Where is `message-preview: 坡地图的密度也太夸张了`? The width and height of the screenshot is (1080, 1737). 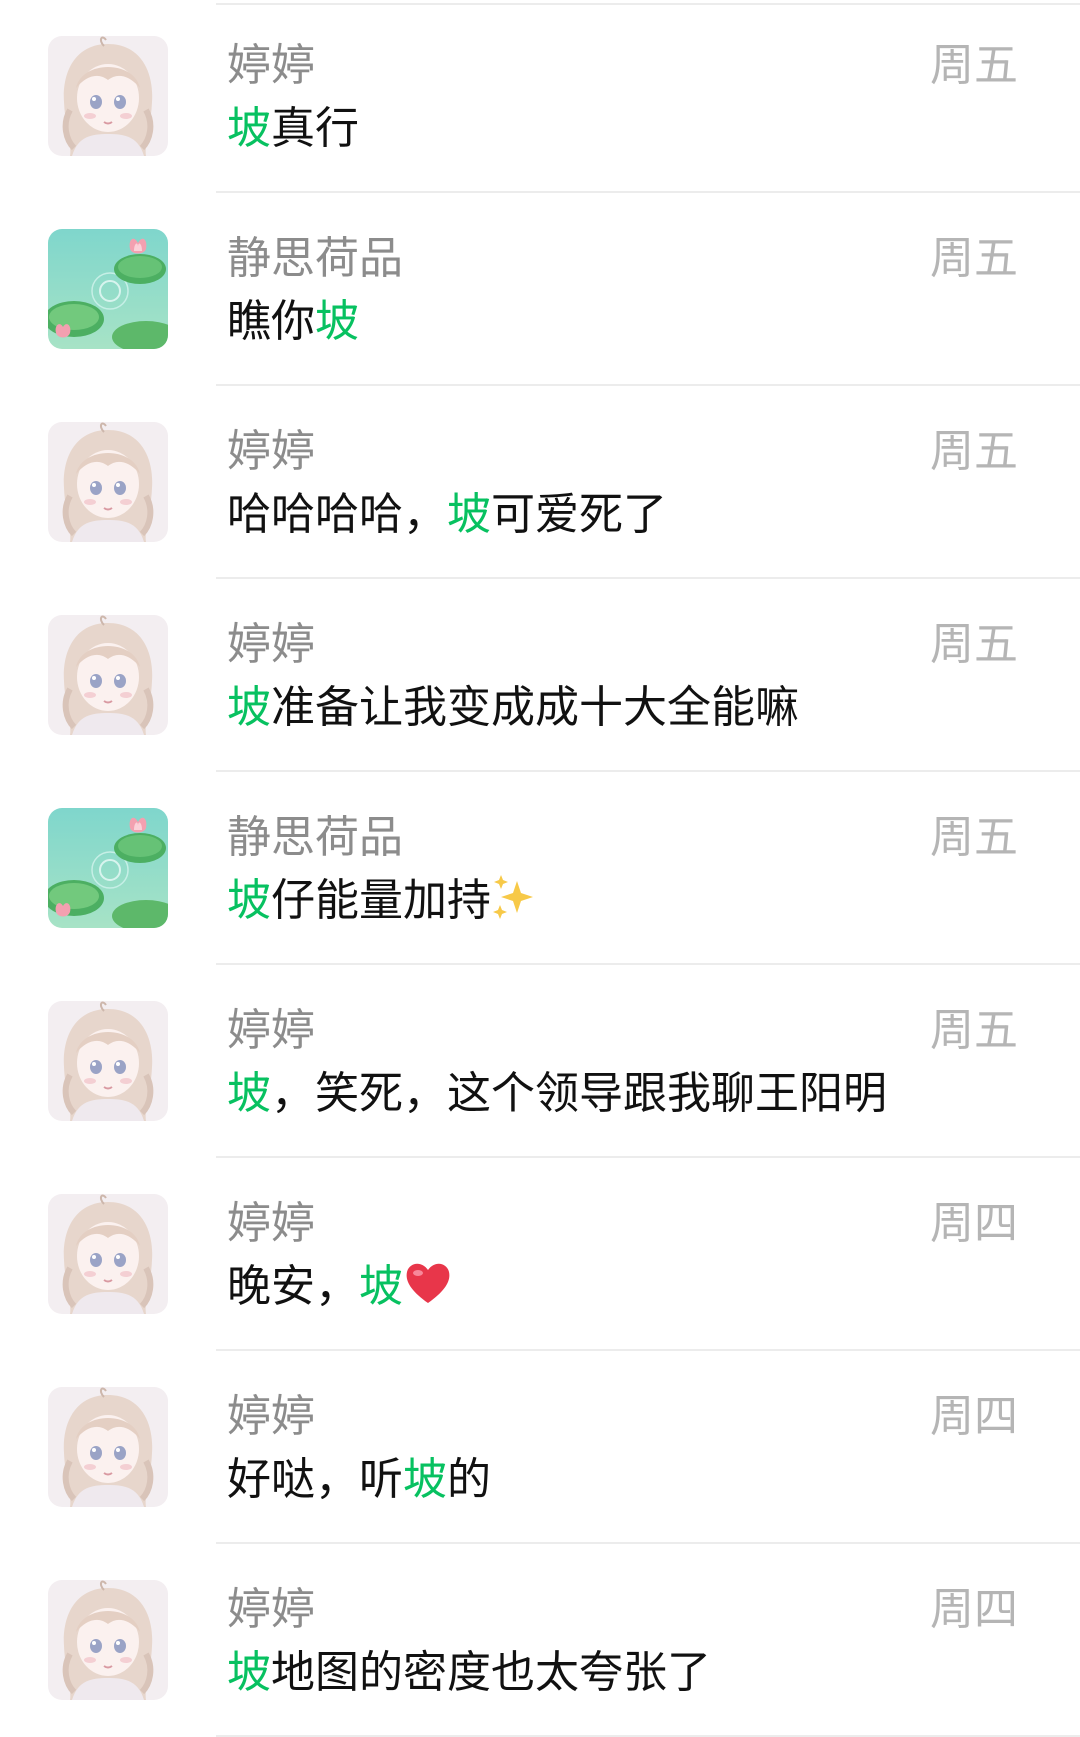 message-preview: 坡地图的密度也太夸张了 is located at coordinates (469, 1673).